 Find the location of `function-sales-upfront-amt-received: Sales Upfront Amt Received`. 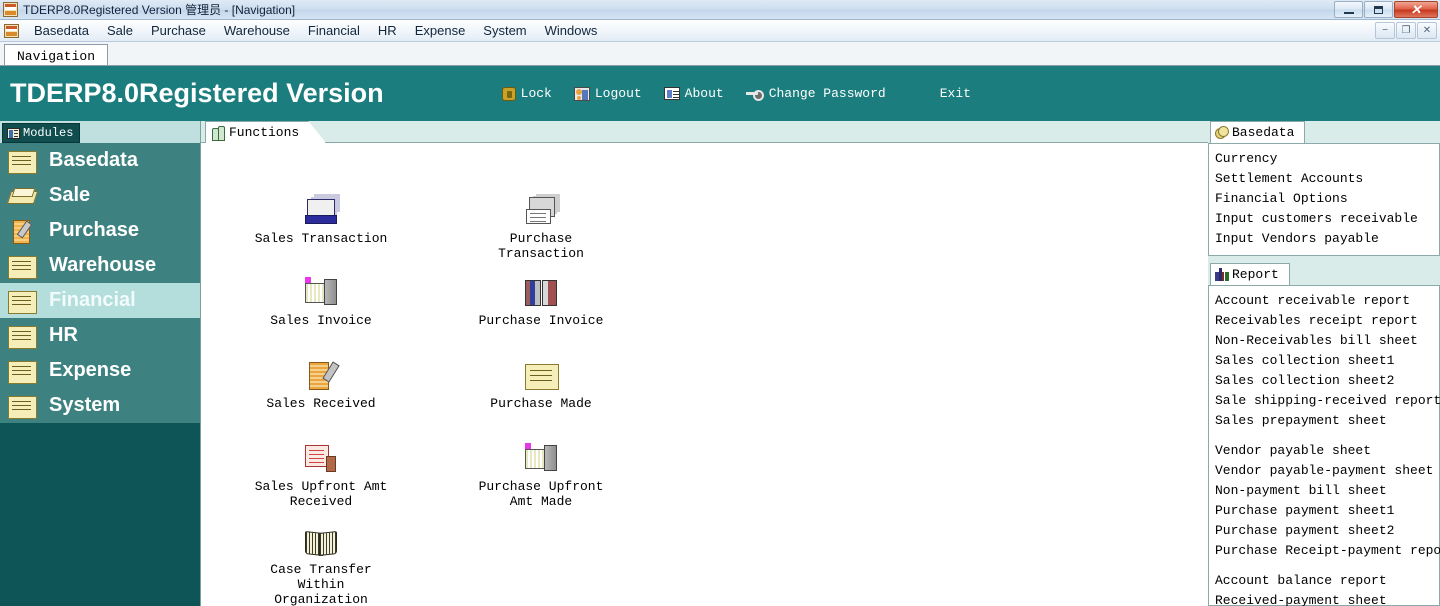

function-sales-upfront-amt-received: Sales Upfront Amt Received is located at coordinates (321, 470).